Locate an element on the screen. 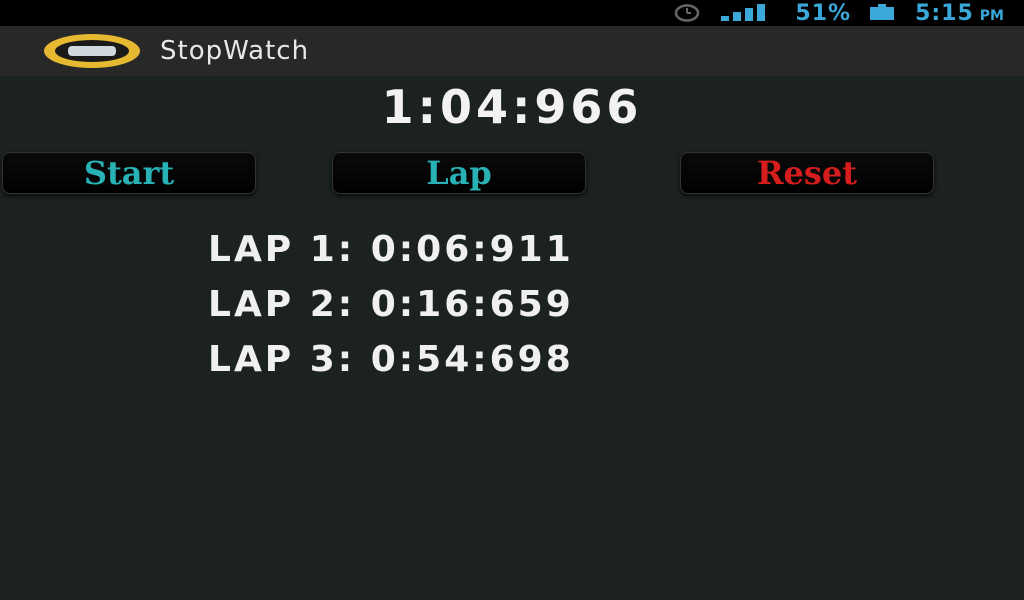 This screenshot has width=1024, height=600. start-button: Start is located at coordinates (129, 173).